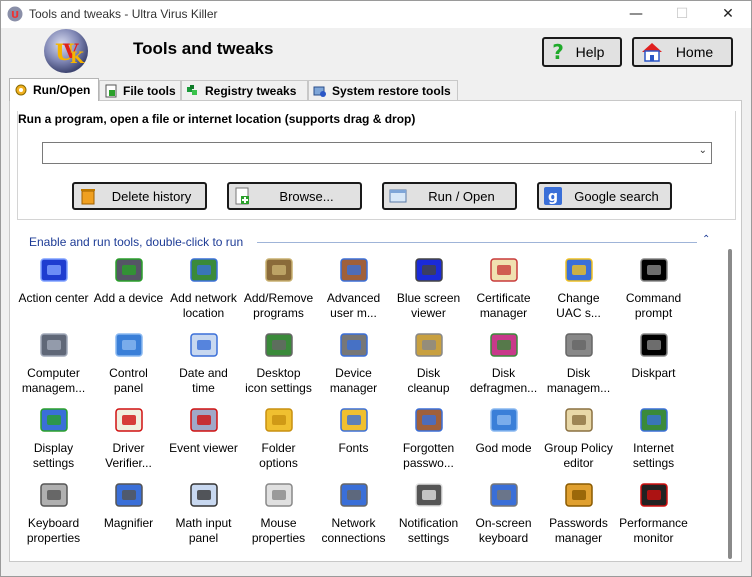 This screenshot has height=577, width=752. I want to click on tool-label: Notification, so click(428, 523).